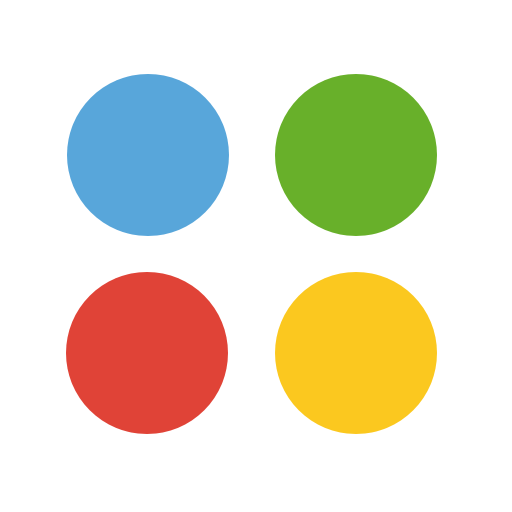 The height and width of the screenshot is (512, 512). What do you see at coordinates (147, 353) in the screenshot?
I see `red-dot-icon` at bounding box center [147, 353].